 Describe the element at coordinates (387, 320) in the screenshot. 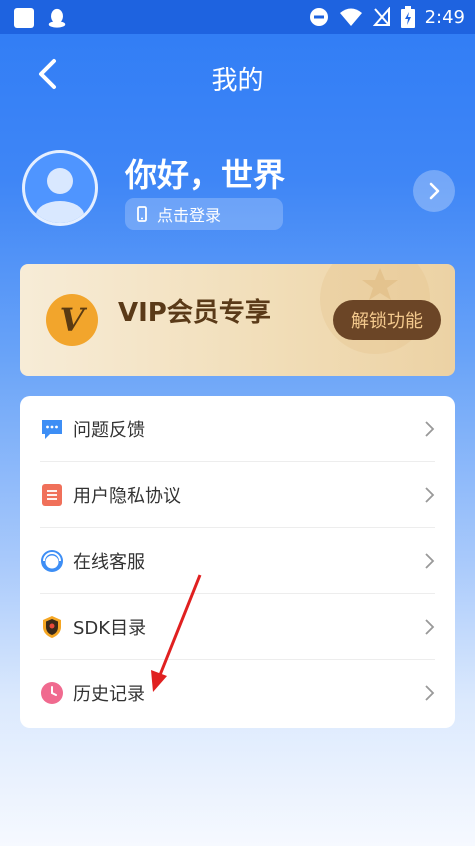

I see `unlock-button: 解锁功能` at that location.